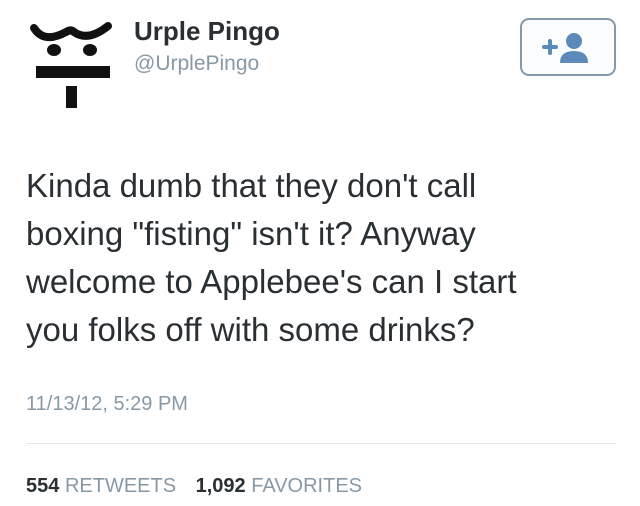 The image size is (640, 506). What do you see at coordinates (207, 31) in the screenshot?
I see `display-name: Urple Pingo` at bounding box center [207, 31].